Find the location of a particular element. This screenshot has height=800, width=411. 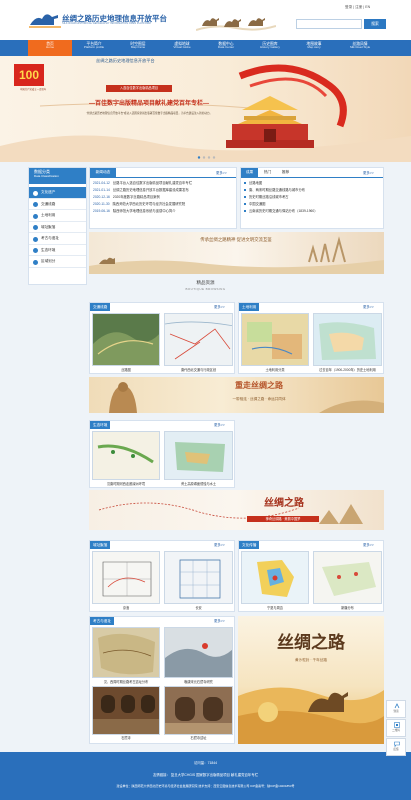

thumb-ningxia is located at coordinates (275, 577).